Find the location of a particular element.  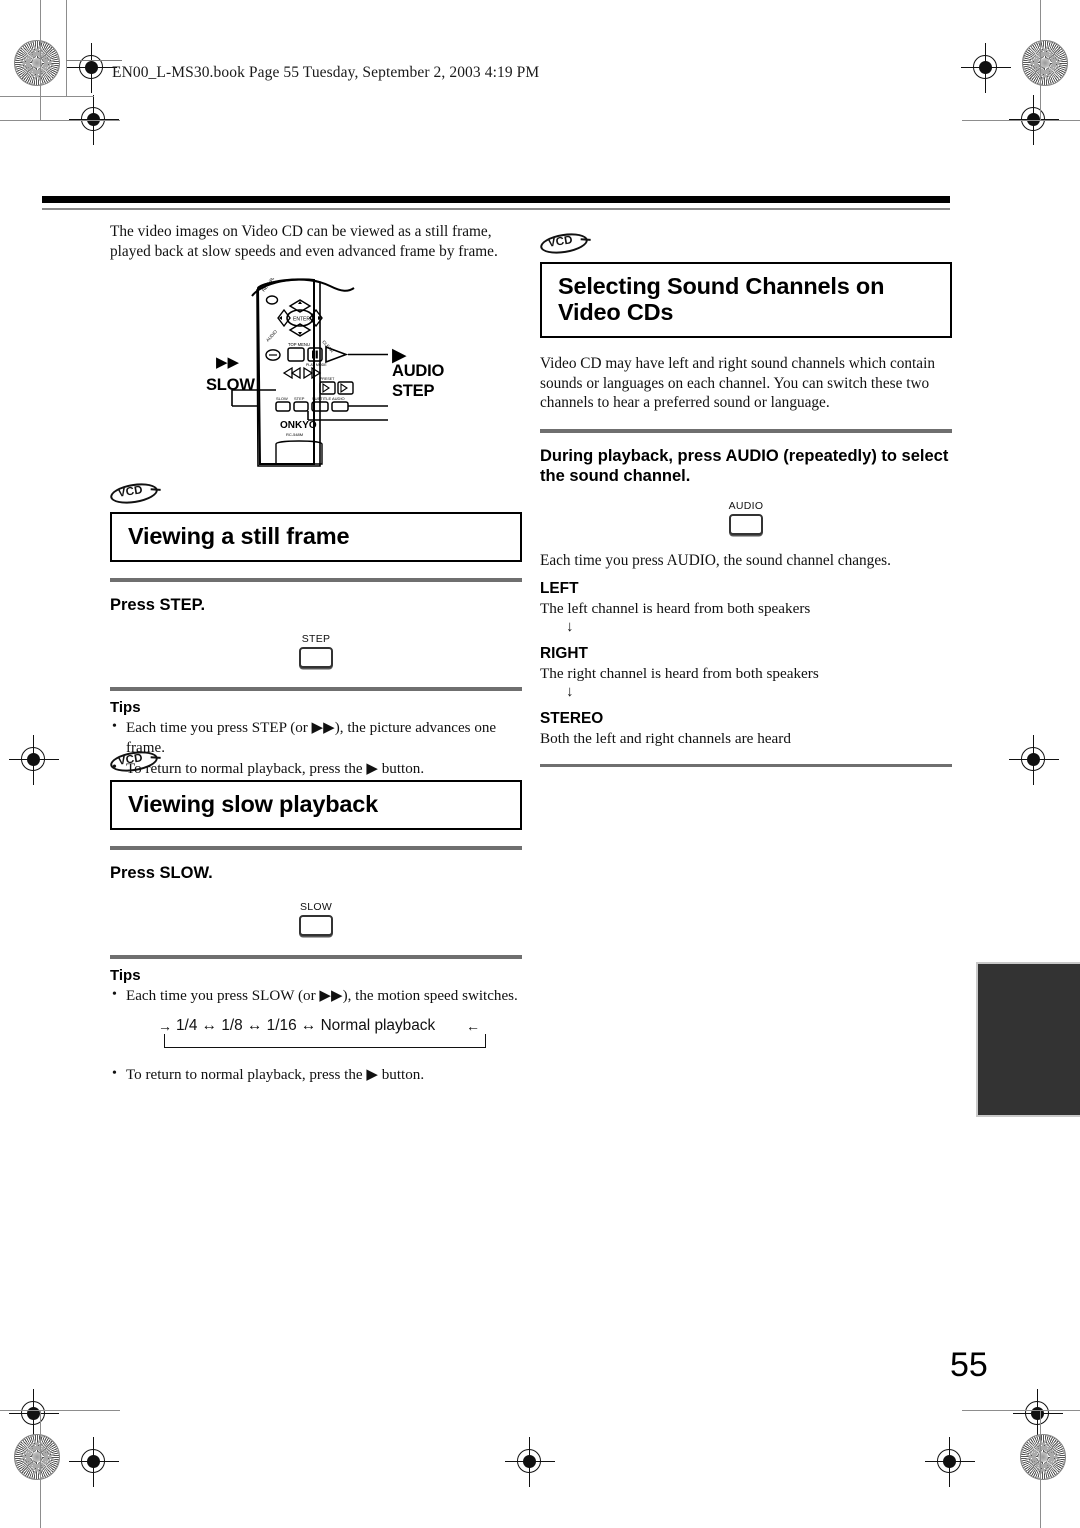

vcd-badge-still-frame: VCD is located at coordinates (135, 493).